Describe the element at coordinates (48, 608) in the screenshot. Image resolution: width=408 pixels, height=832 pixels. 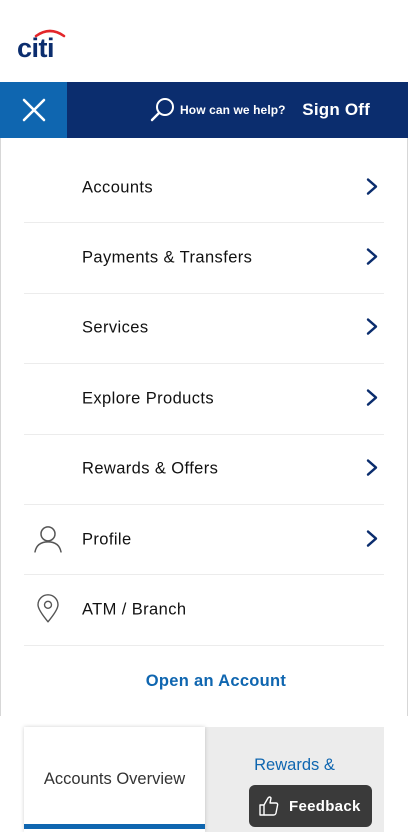
I see `location-pin-icon` at that location.